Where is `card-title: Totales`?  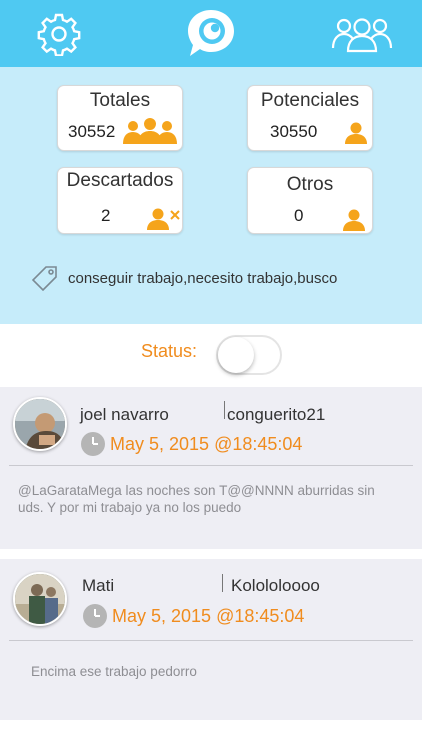
card-title: Totales is located at coordinates (120, 100).